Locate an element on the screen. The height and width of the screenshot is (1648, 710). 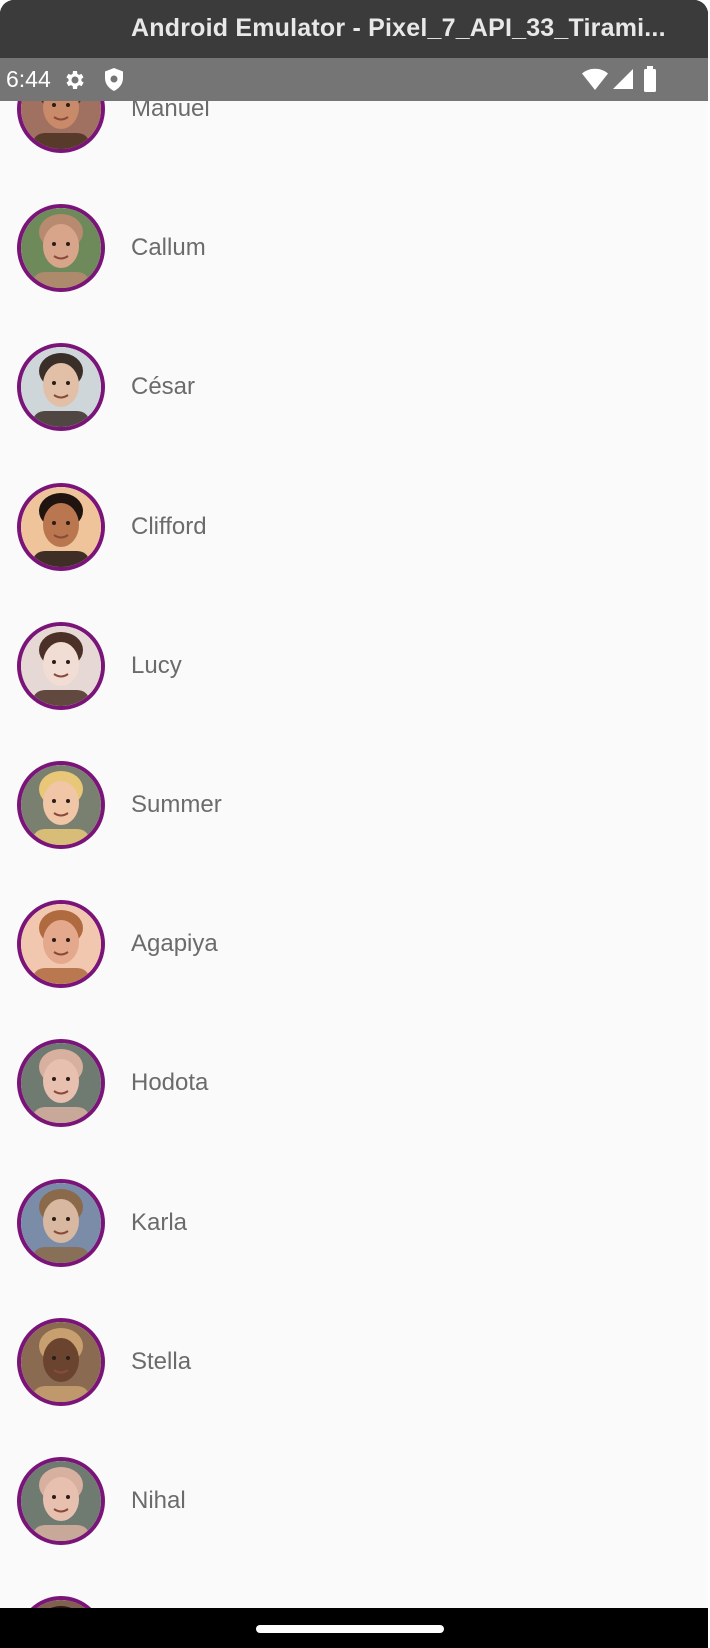
contact-list-item: Stella is located at coordinates (354, 1362).